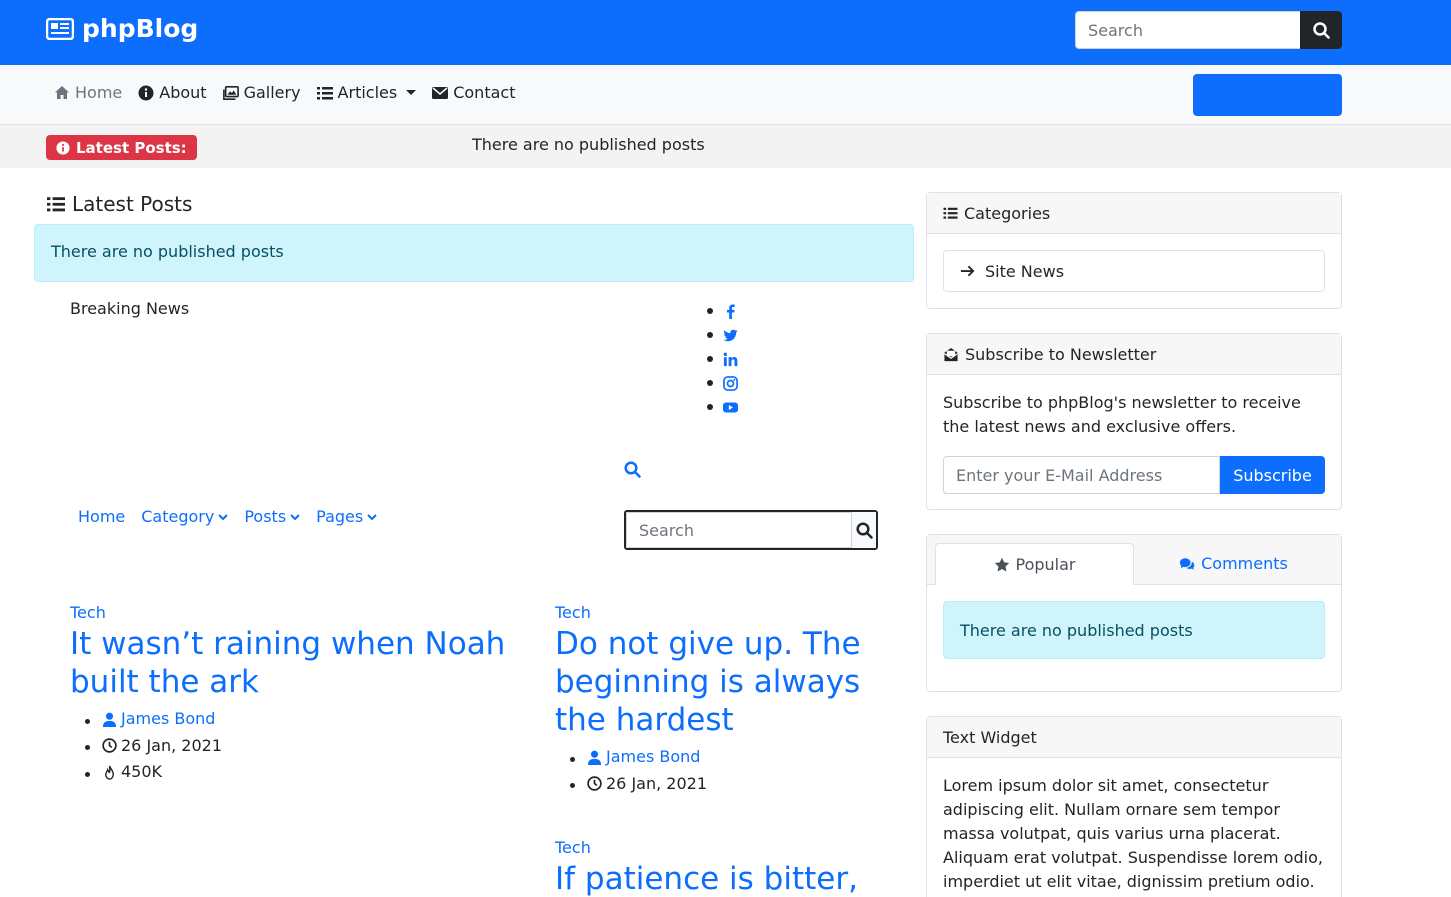 Image resolution: width=1451 pixels, height=897 pixels. Describe the element at coordinates (122, 28) in the screenshot. I see `brand-logo: phpBlog` at that location.